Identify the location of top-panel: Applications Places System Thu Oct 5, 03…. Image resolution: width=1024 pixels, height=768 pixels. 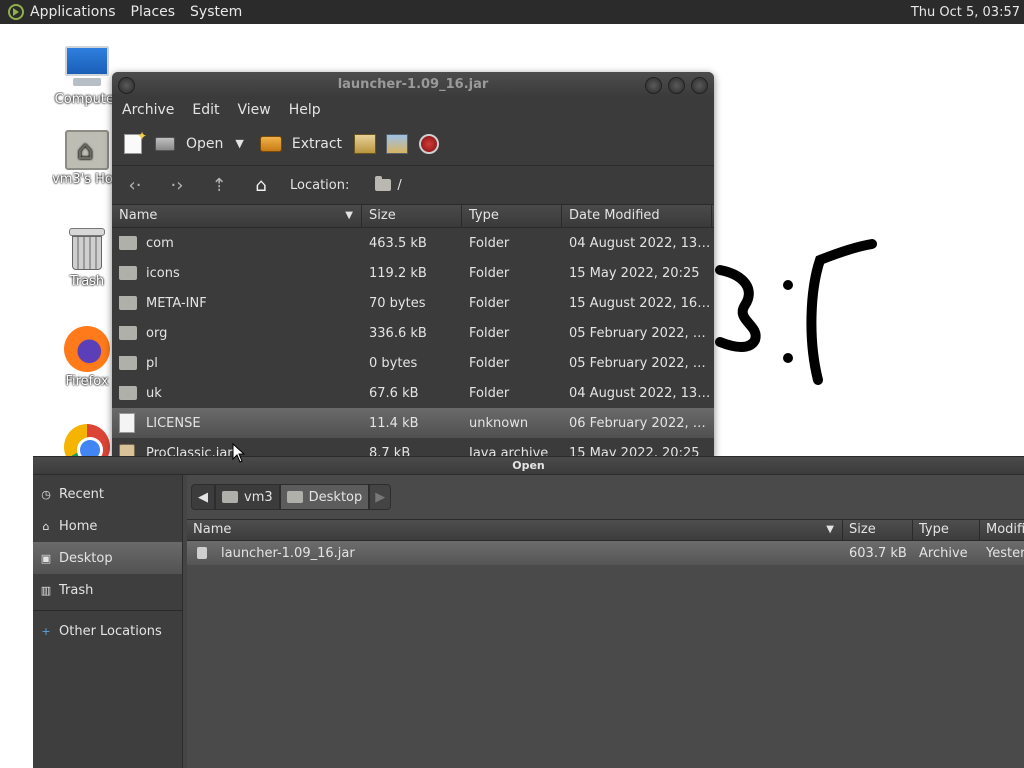
(512, 12).